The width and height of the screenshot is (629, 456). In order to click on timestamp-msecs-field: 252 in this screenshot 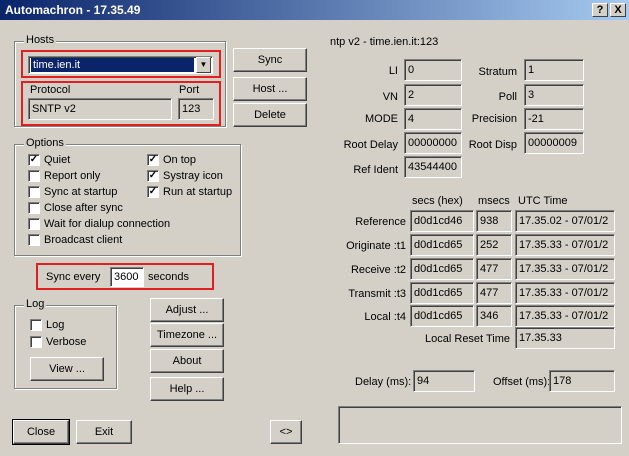, I will do `click(494, 245)`.